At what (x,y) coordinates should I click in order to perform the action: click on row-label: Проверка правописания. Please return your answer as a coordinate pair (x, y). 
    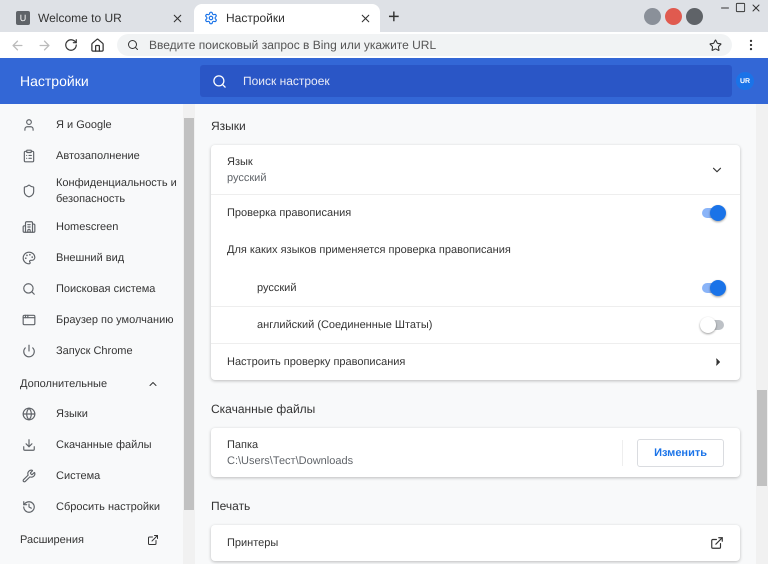
    Looking at the image, I should click on (289, 213).